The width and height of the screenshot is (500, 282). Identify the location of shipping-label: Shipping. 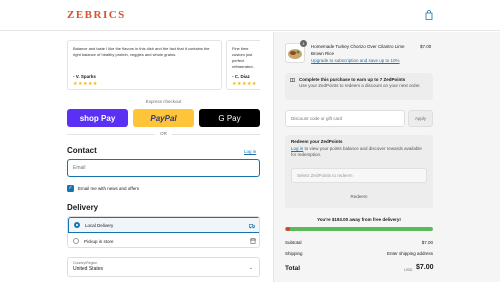
(294, 253).